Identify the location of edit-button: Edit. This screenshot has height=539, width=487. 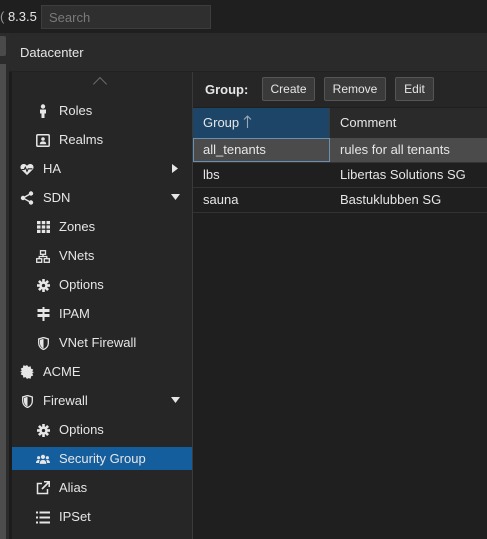
(414, 89).